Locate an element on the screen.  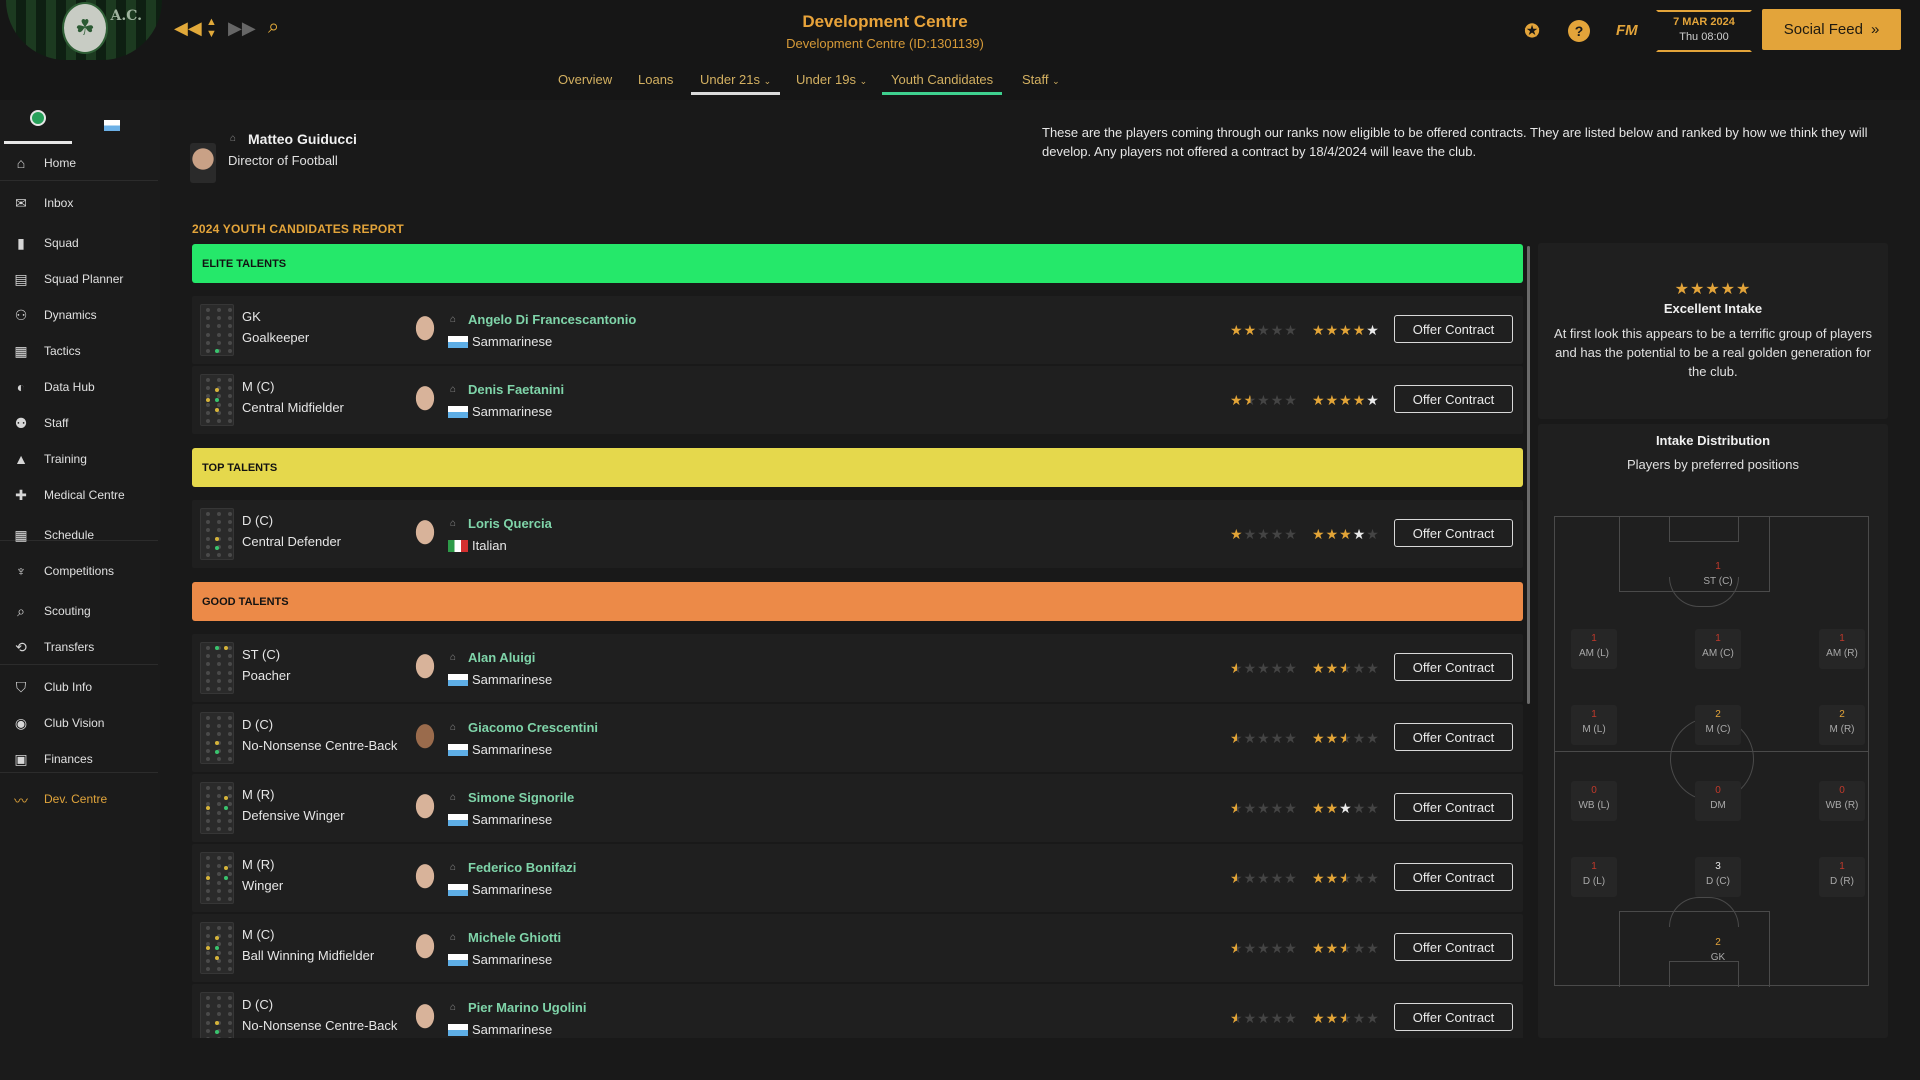
sidebar-item-inbox: ✉ Inbox is located at coordinates (80, 203).